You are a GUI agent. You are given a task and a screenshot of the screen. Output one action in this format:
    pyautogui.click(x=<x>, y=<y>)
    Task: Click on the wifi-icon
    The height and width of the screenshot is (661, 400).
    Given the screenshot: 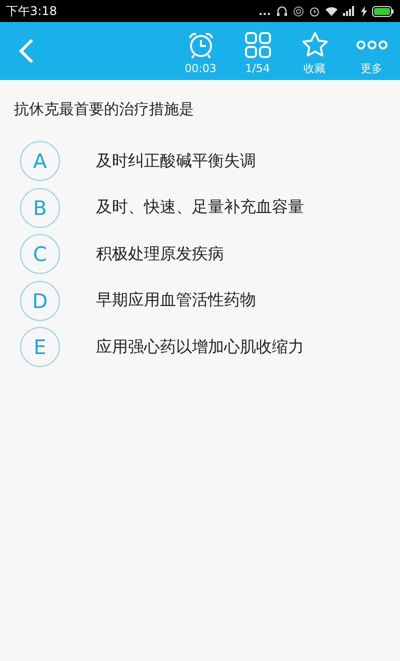 What is the action you would take?
    pyautogui.click(x=331, y=11)
    